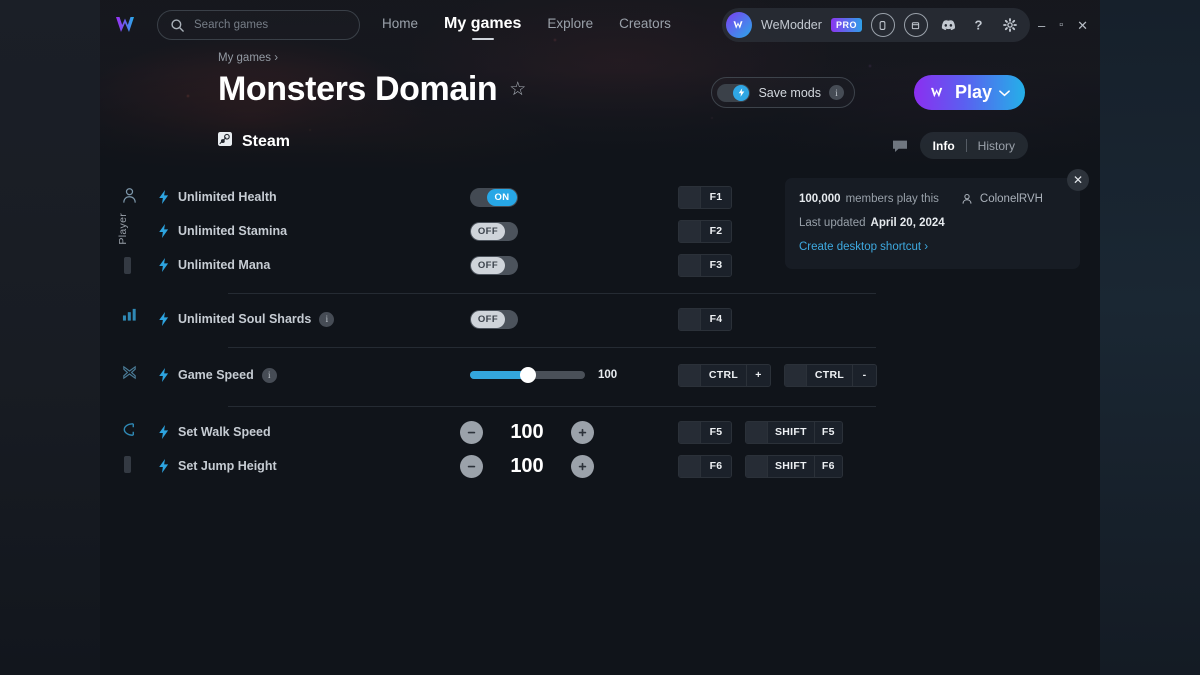  I want to click on game-speed-slider, so click(527, 375).